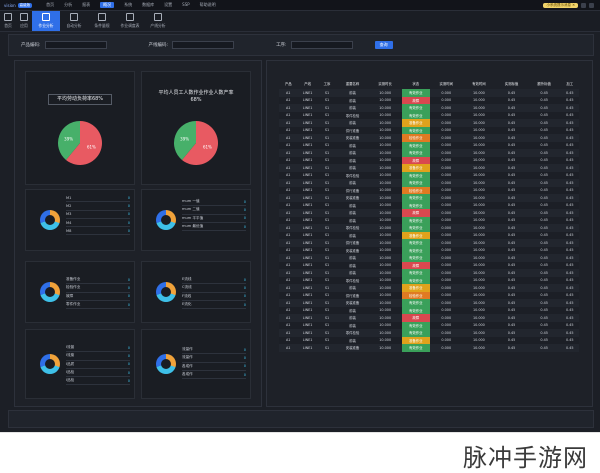 The image size is (600, 473). Describe the element at coordinates (50, 5) in the screenshot. I see `menu-item: 首页` at that location.